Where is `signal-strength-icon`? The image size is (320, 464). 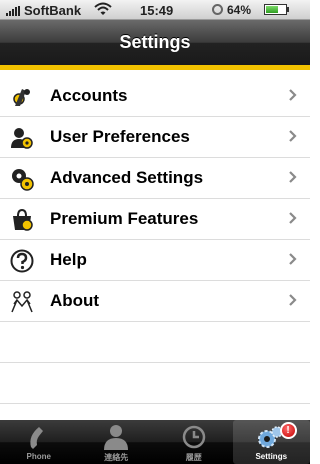 signal-strength-icon is located at coordinates (14, 11).